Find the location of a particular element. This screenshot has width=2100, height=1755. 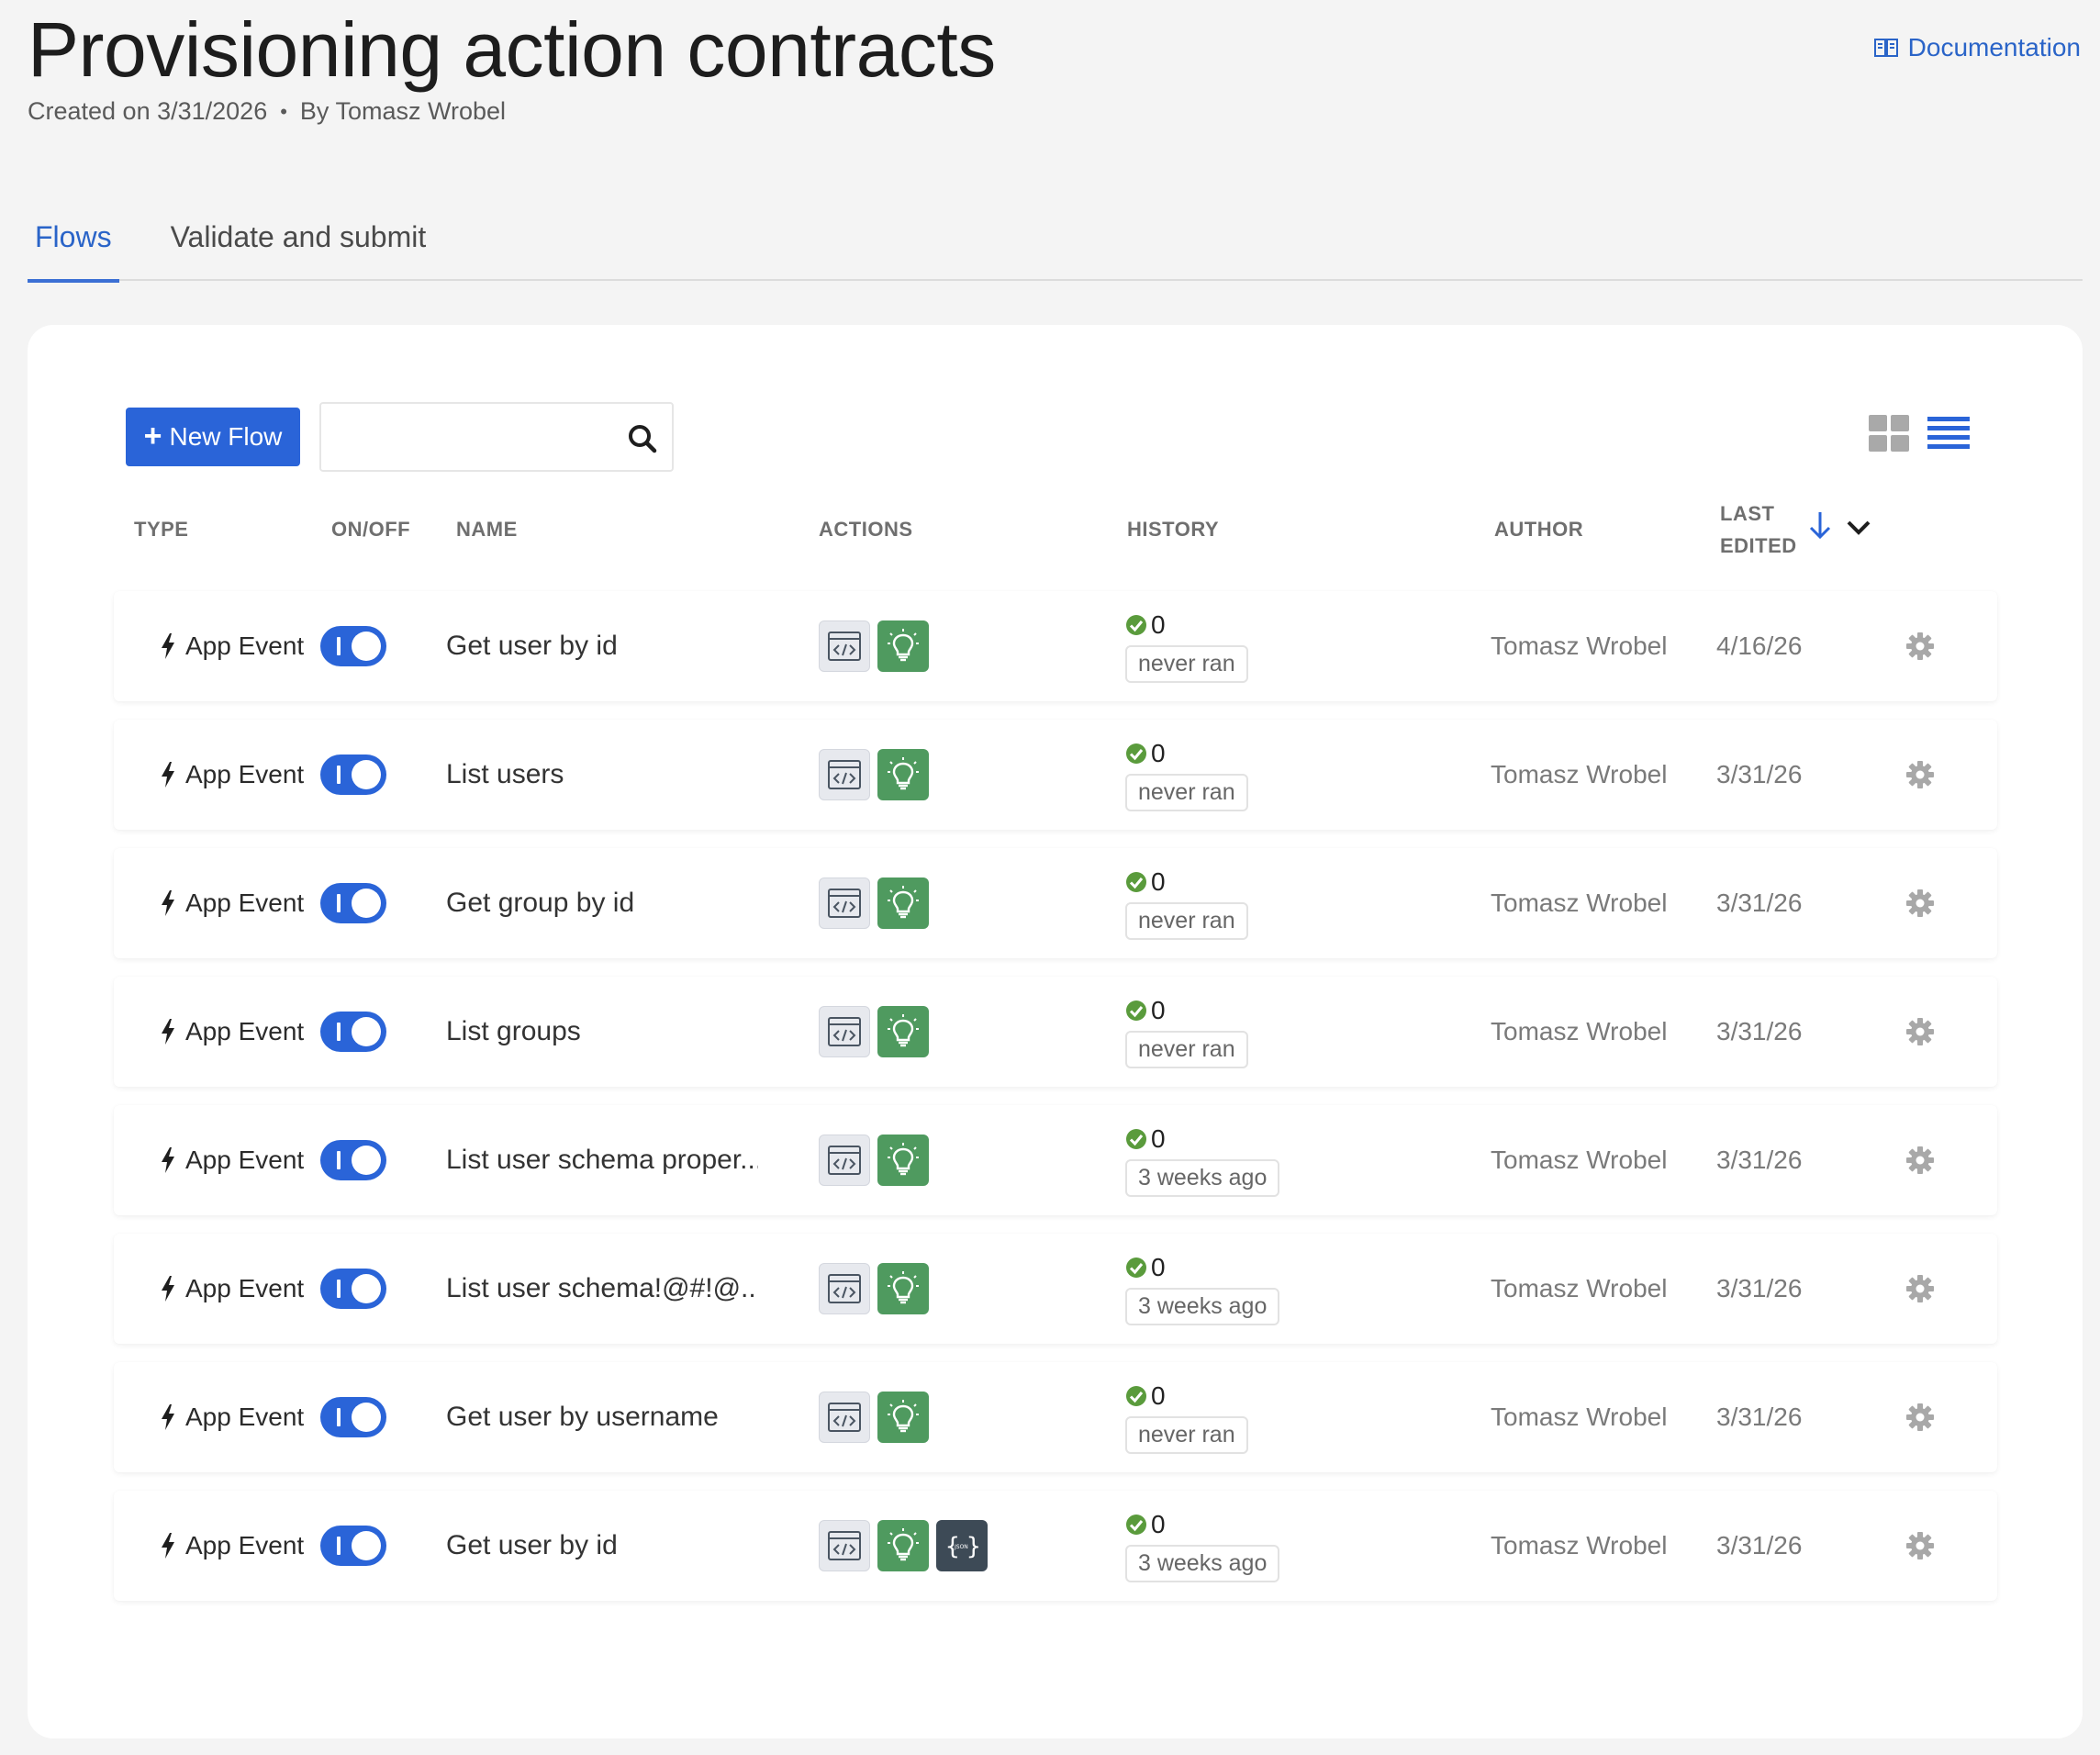

plus-icon: + is located at coordinates (152, 435).